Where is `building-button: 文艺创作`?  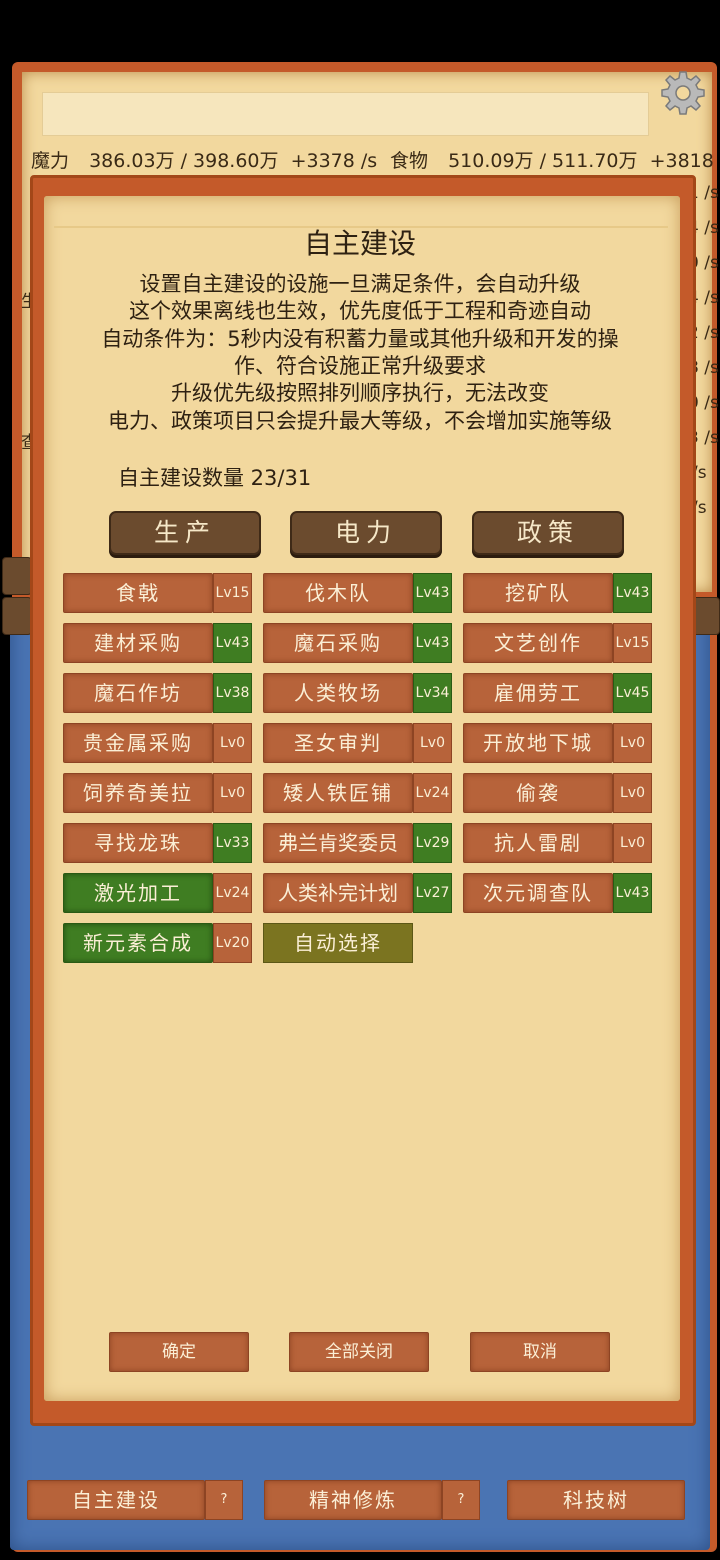 building-button: 文艺创作 is located at coordinates (538, 643).